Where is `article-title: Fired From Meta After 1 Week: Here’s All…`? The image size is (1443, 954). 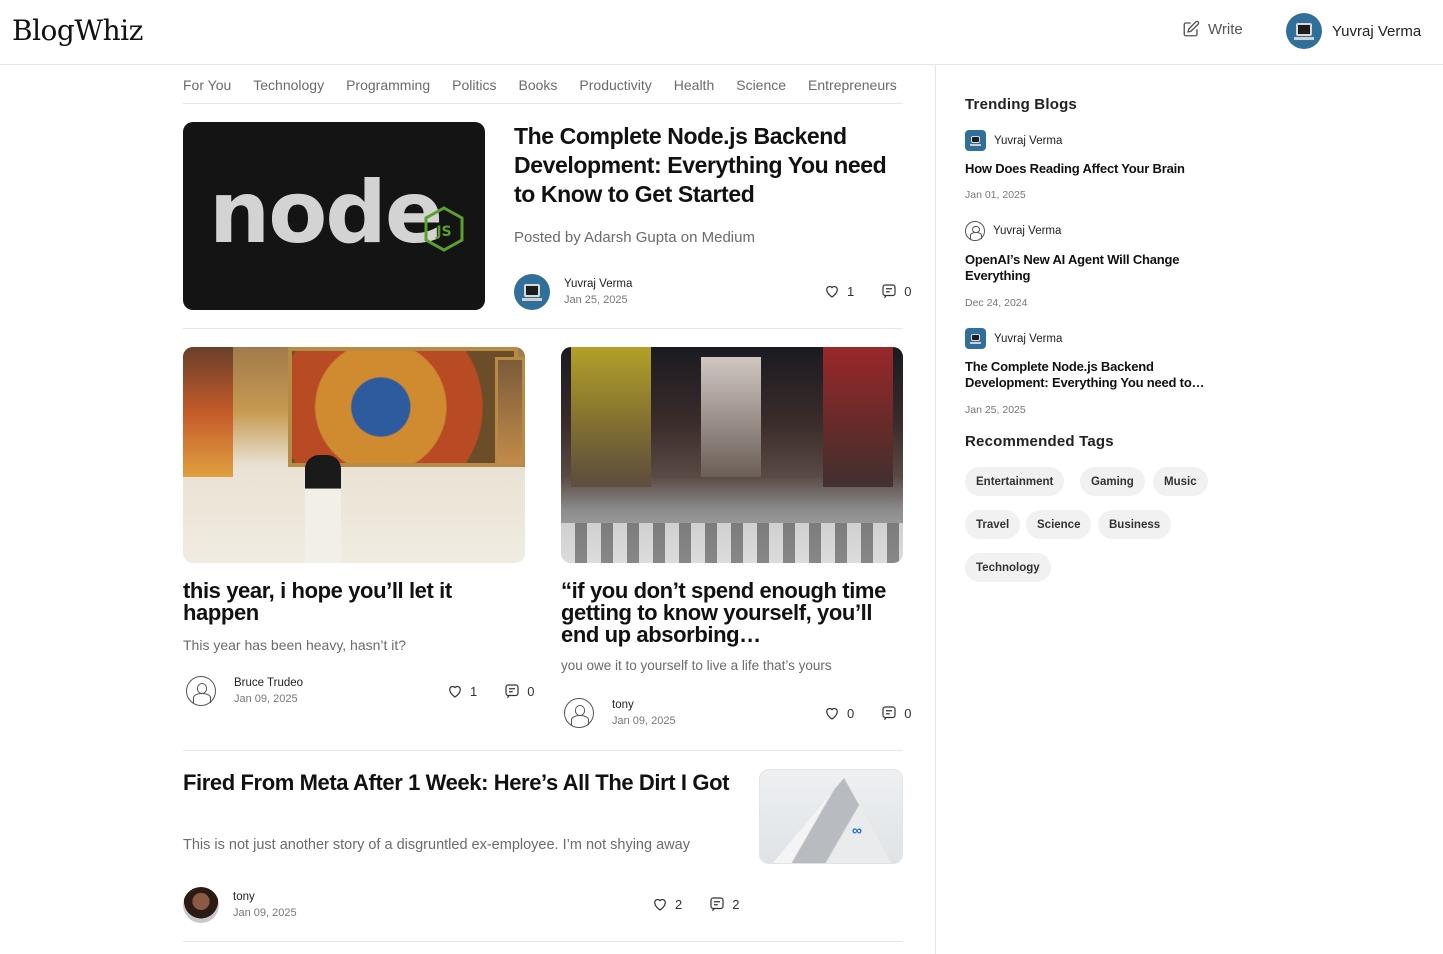
article-title: Fired From Meta After 1 Week: Here’s All… is located at coordinates (463, 783).